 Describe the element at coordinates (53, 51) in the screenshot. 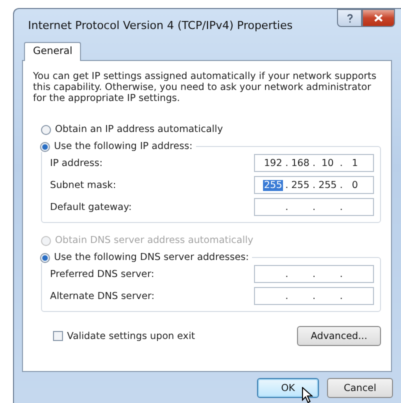

I see `tab: General` at that location.